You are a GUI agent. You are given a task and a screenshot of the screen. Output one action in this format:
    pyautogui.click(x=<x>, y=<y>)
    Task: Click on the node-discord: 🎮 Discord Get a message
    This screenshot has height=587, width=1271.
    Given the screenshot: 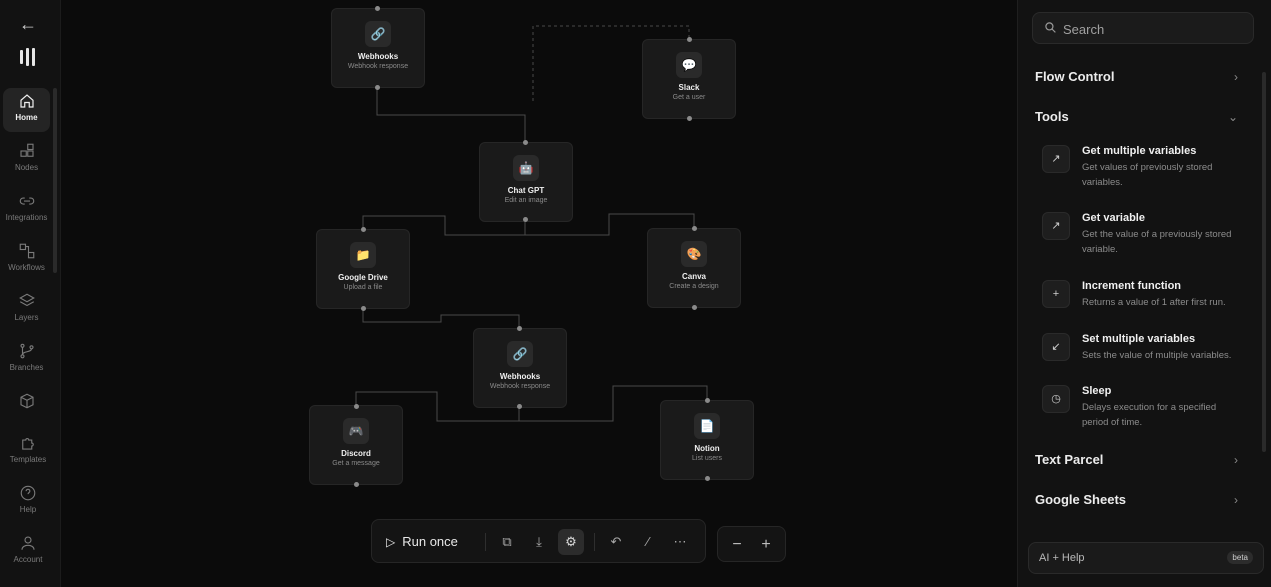 What is the action you would take?
    pyautogui.click(x=356, y=445)
    